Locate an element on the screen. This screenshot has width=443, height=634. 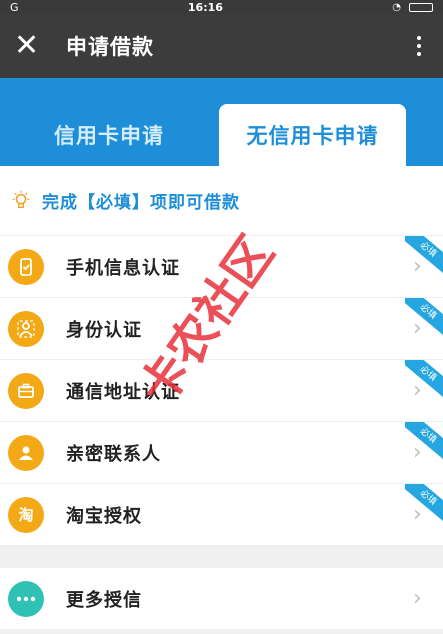
id-card-icon is located at coordinates (26, 328).